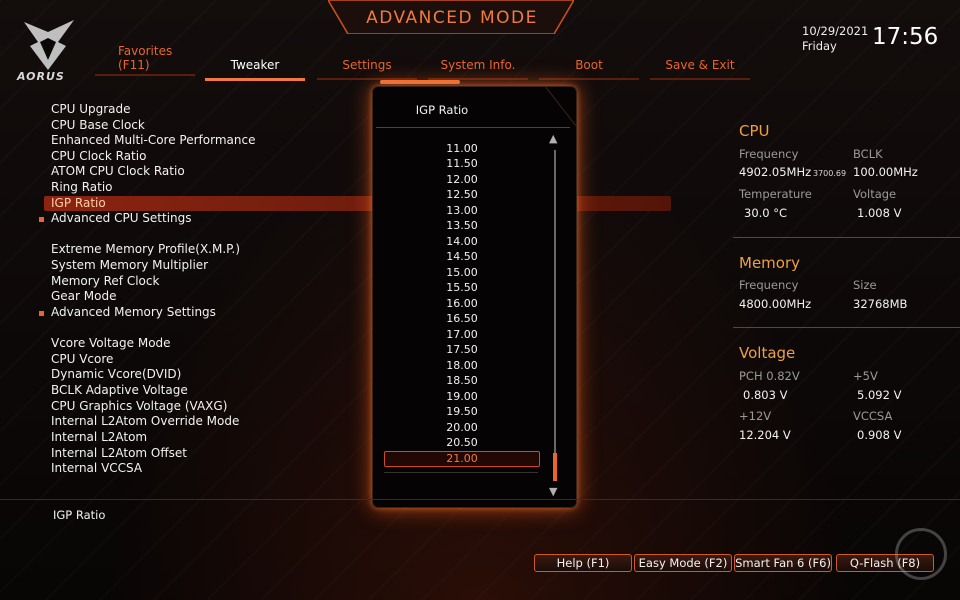  What do you see at coordinates (119, 453) in the screenshot?
I see `menu-item-l2atom-offset: Internal L2Atom Offset` at bounding box center [119, 453].